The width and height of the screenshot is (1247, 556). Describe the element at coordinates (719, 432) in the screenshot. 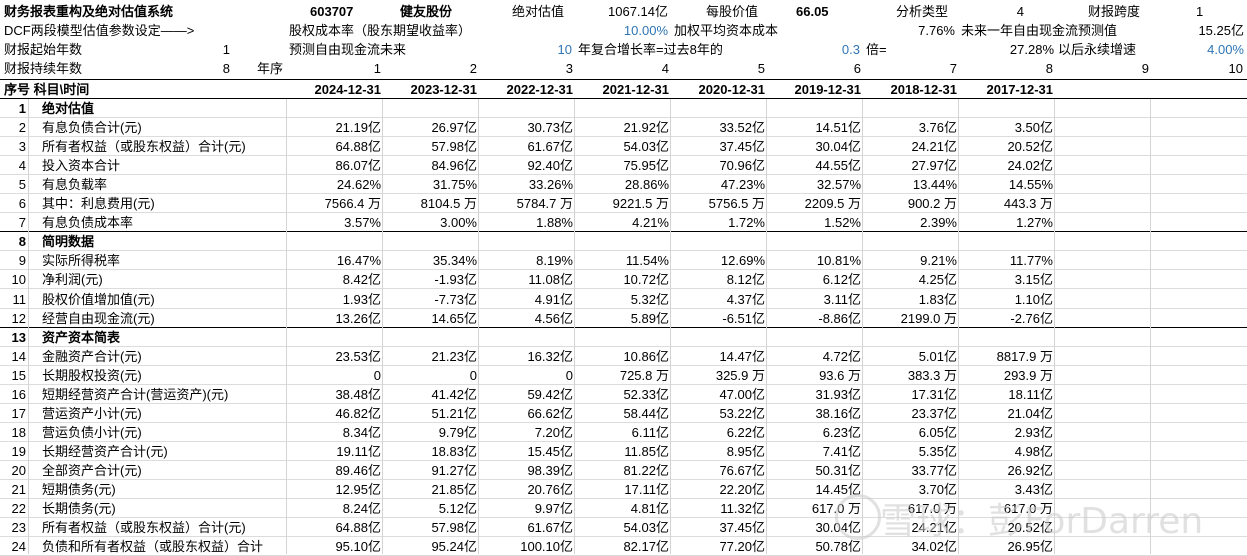

I see `table-cell: 6.22亿` at that location.